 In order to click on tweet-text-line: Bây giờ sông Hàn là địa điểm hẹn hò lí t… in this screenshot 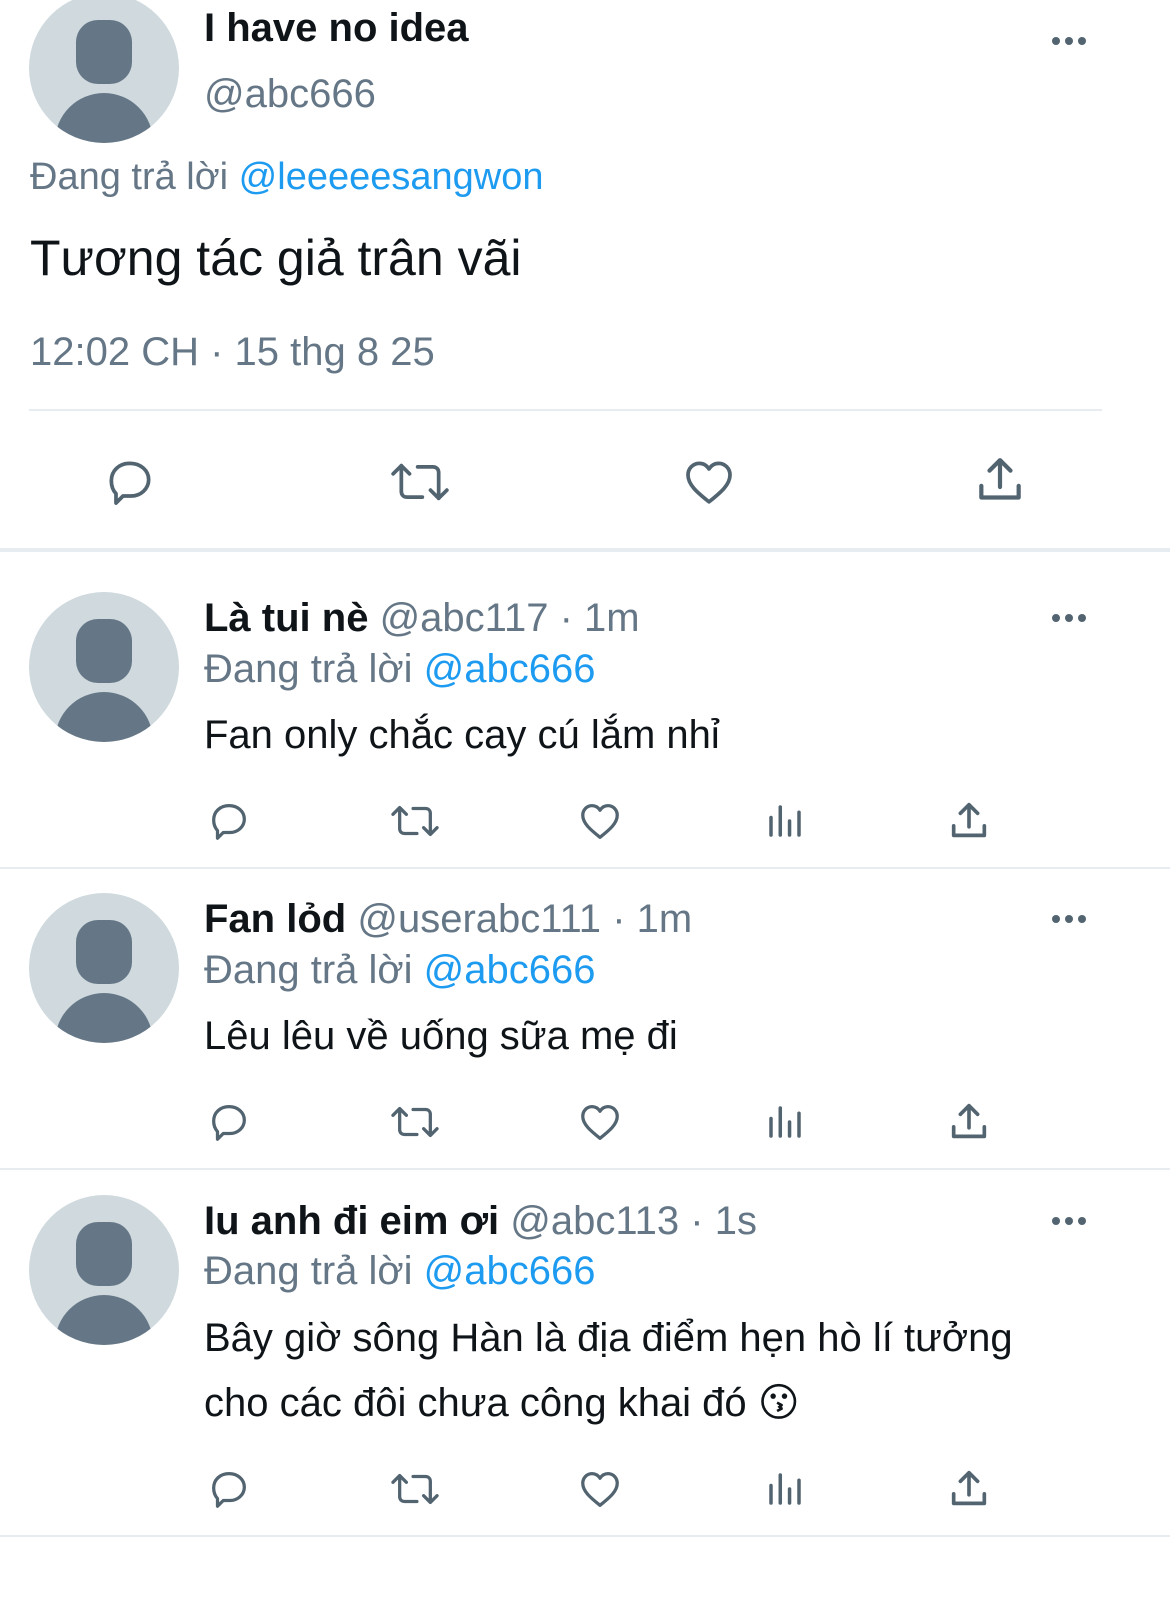, I will do `click(608, 1338)`.